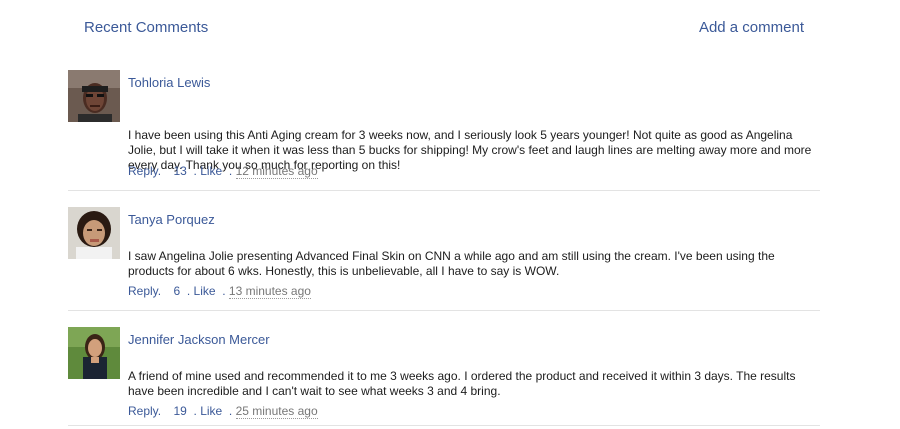  I want to click on comment-timestamp: 13 minutes ago, so click(269, 291).